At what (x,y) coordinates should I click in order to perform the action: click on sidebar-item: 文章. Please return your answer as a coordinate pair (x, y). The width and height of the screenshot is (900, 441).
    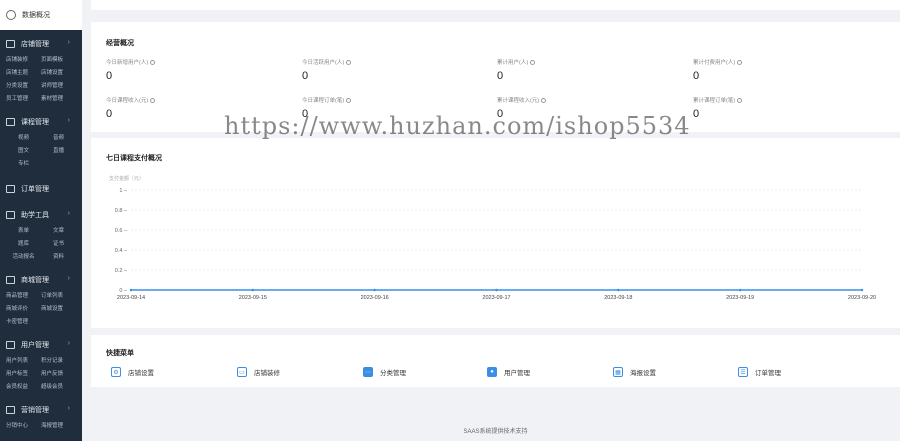
    Looking at the image, I should click on (58, 231).